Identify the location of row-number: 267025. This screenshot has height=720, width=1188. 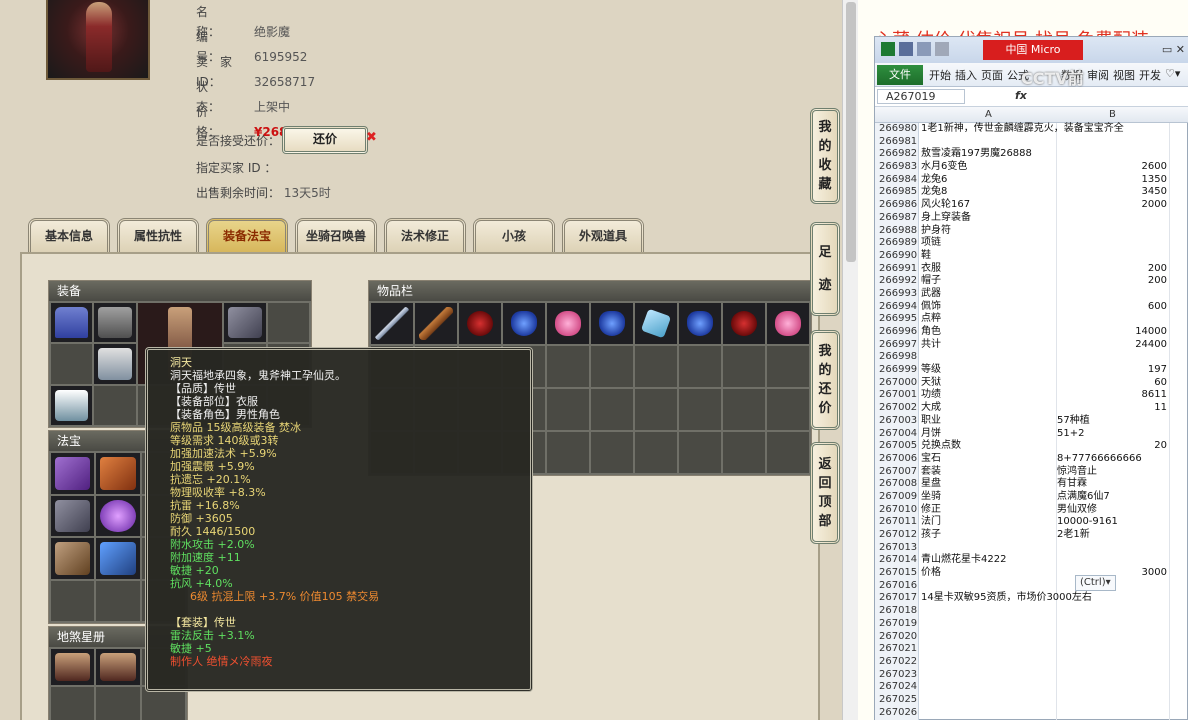
(897, 700).